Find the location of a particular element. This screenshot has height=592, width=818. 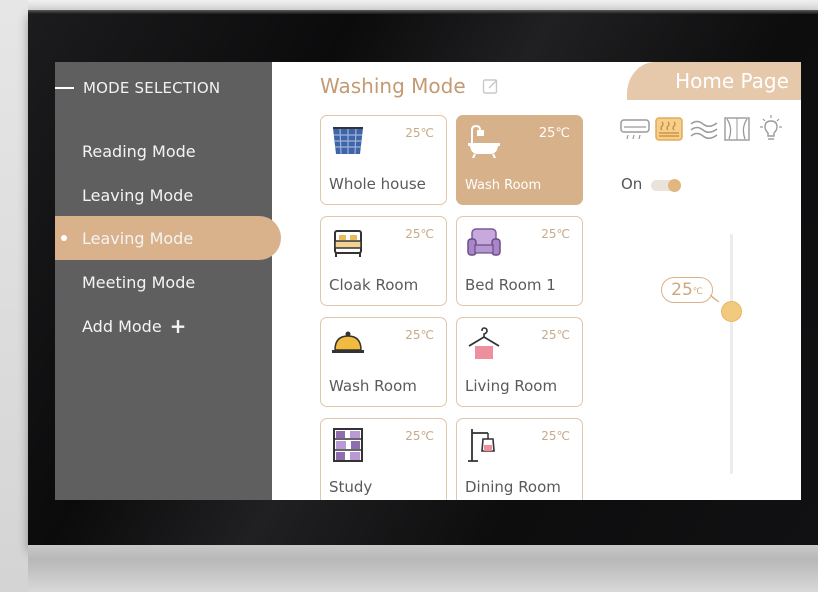

mode-item-leaving: Leaving Mode is located at coordinates (168, 195).